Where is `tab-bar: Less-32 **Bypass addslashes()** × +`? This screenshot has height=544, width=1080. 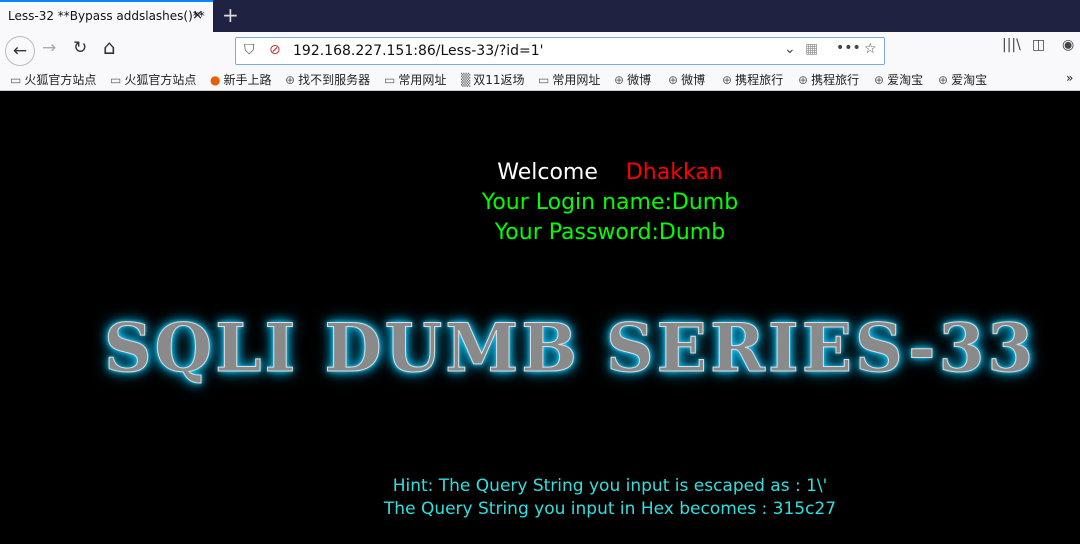 tab-bar: Less-32 **Bypass addslashes()** × + is located at coordinates (540, 16).